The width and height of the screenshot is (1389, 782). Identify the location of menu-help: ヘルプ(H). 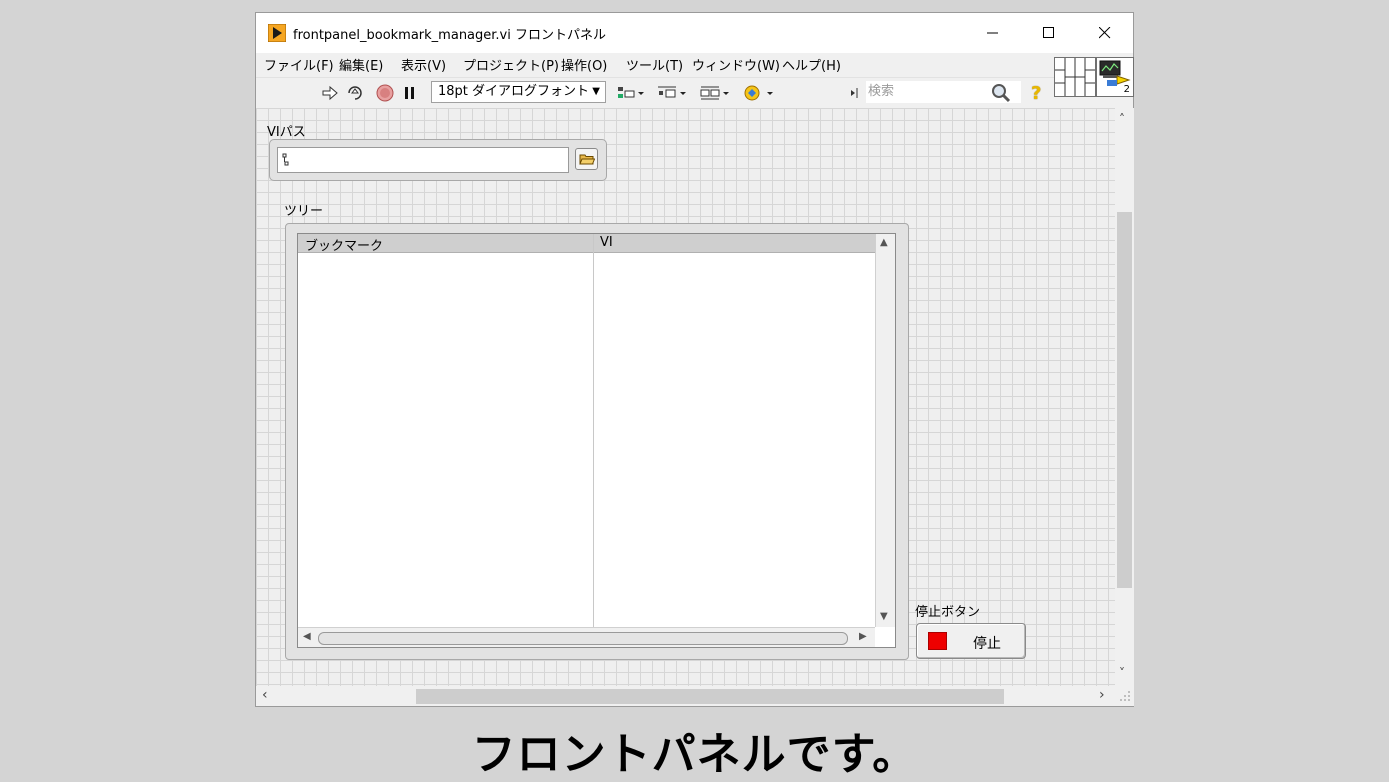
(811, 64).